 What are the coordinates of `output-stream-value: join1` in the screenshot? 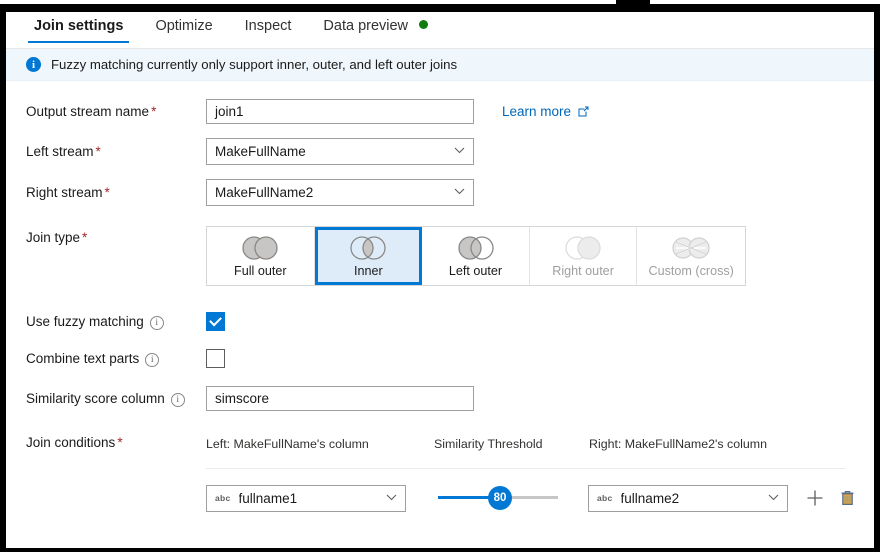 It's located at (229, 111).